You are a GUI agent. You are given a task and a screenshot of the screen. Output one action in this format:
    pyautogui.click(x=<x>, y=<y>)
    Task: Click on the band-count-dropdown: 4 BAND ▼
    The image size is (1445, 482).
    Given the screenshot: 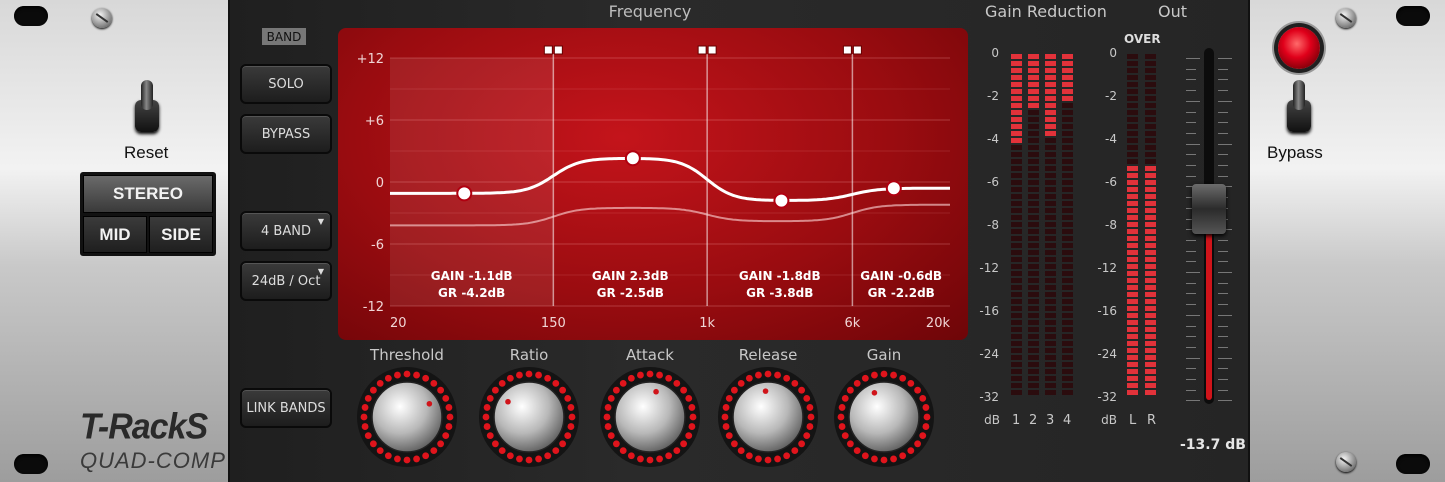 What is the action you would take?
    pyautogui.click(x=286, y=231)
    